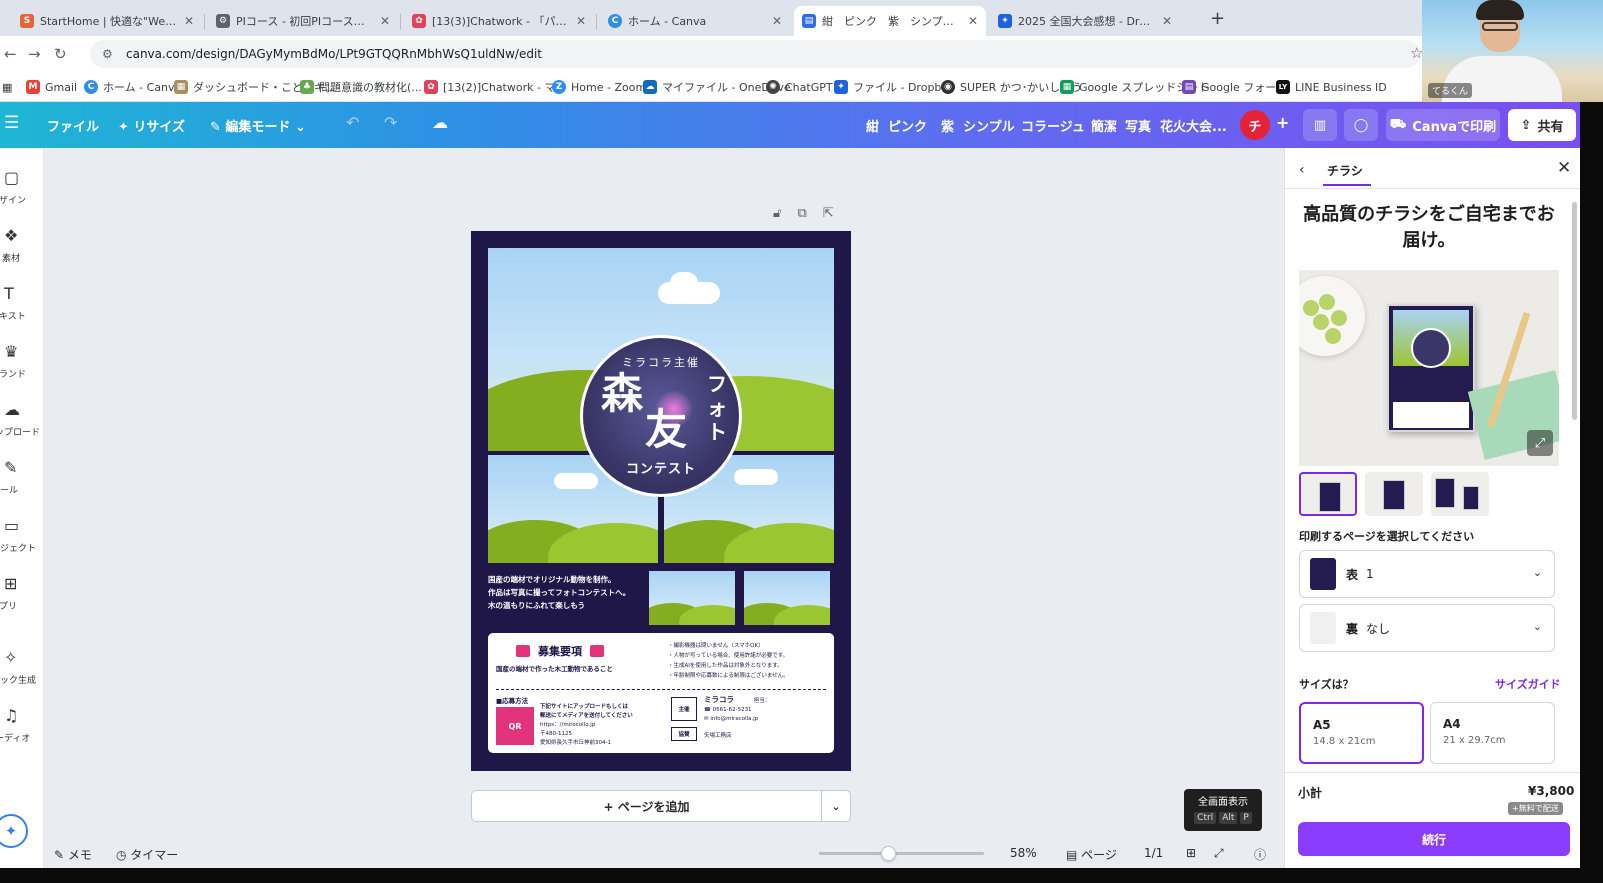 This screenshot has width=1603, height=883. I want to click on sidebar-item-uploads: ☁ アップロード, so click(22, 419).